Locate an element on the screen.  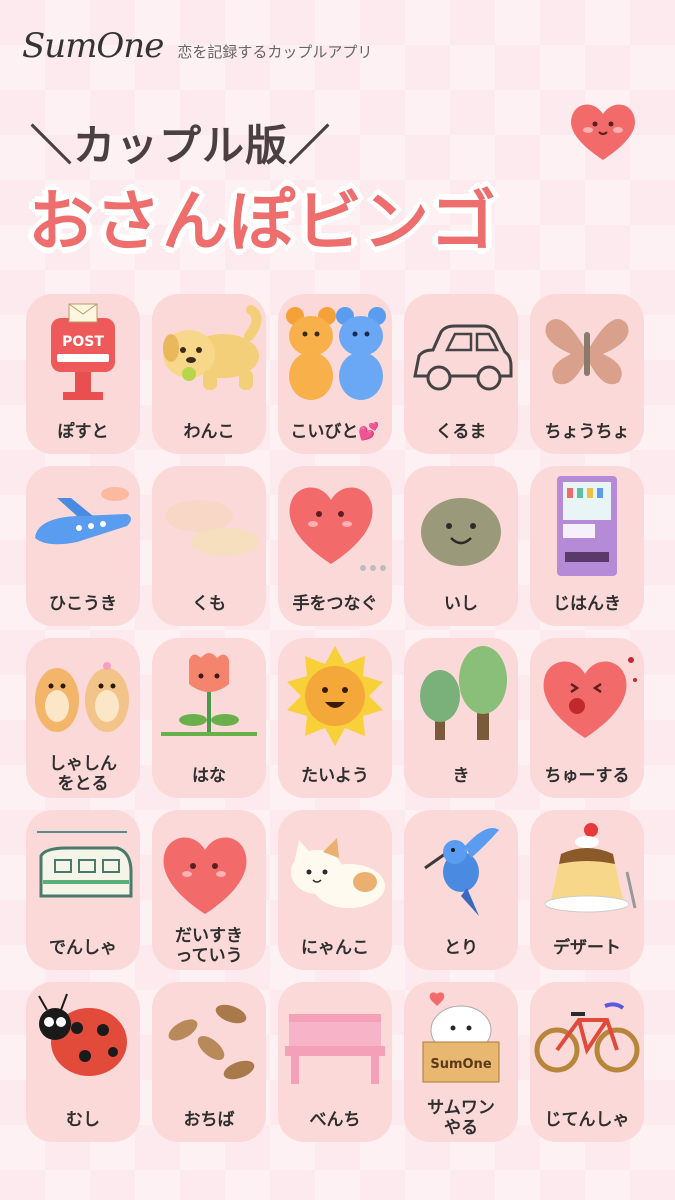
bingo-label: ちょうちょ is located at coordinates (587, 432).